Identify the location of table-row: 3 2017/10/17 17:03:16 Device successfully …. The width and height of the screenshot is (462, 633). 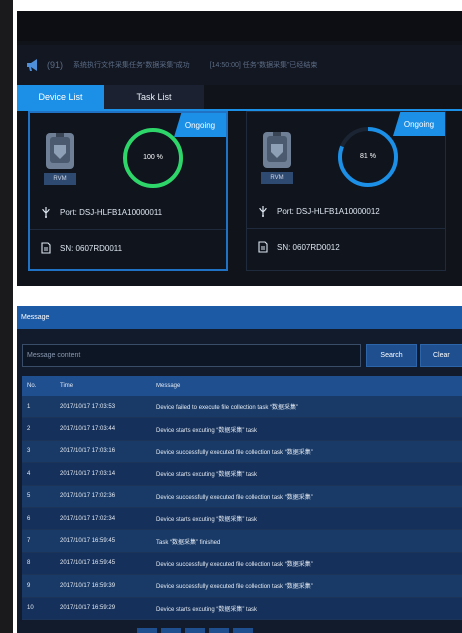
(242, 452).